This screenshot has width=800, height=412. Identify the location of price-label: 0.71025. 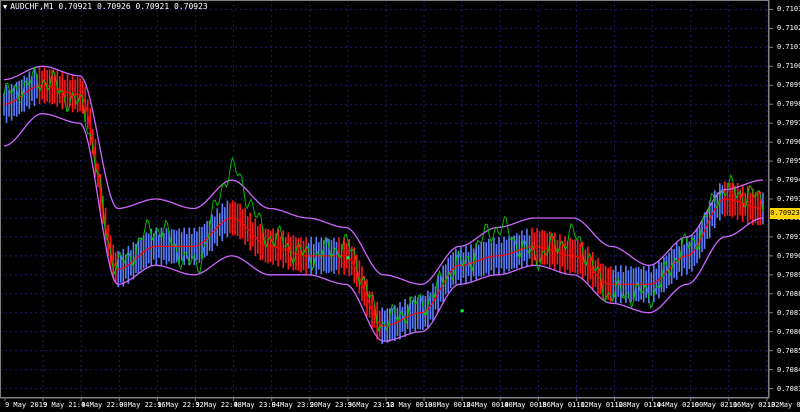
(788, 28).